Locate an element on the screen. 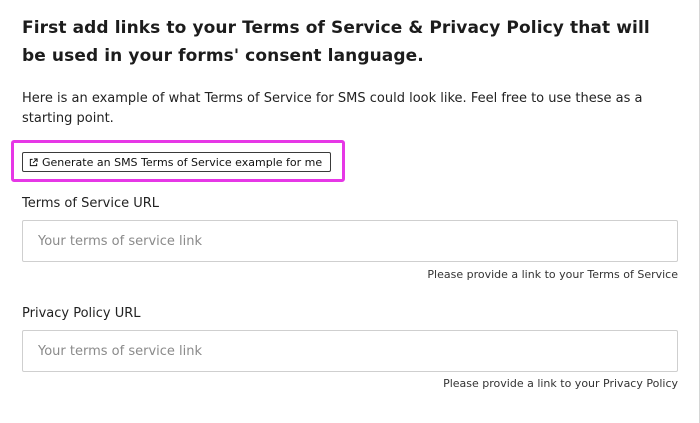 Image resolution: width=700 pixels, height=423 pixels. terms-url-input is located at coordinates (350, 241).